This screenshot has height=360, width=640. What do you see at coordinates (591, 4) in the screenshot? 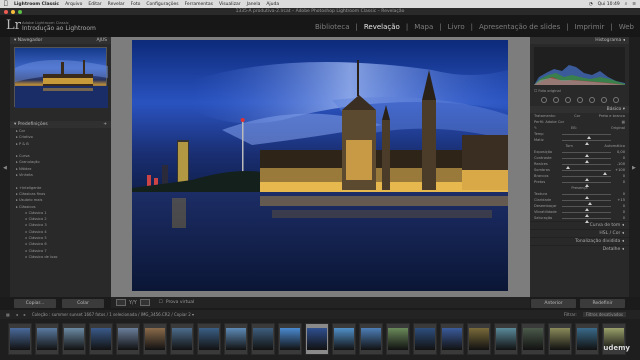
I see `wifi-icon: ◔` at bounding box center [591, 4].